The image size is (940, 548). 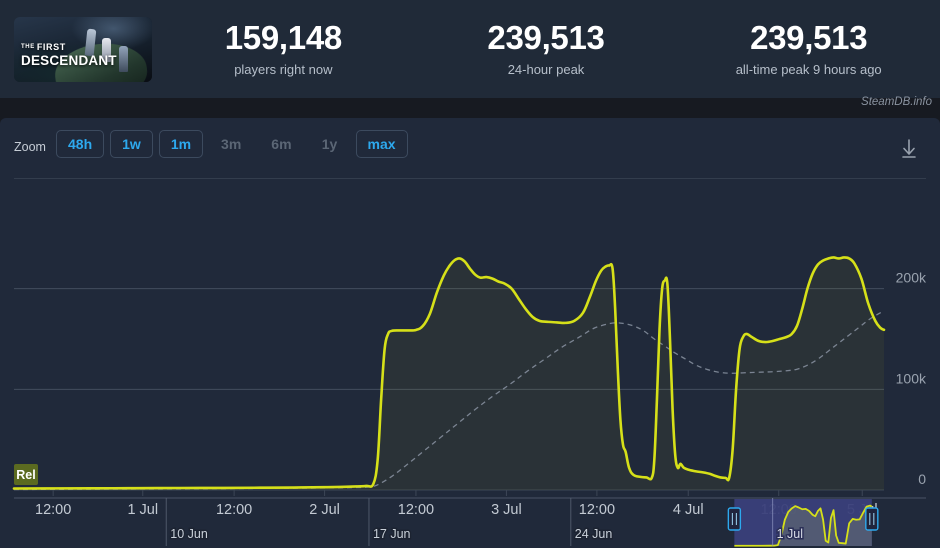 I want to click on stat-24-hour-peak: 239,513 24-hour peak, so click(x=546, y=49).